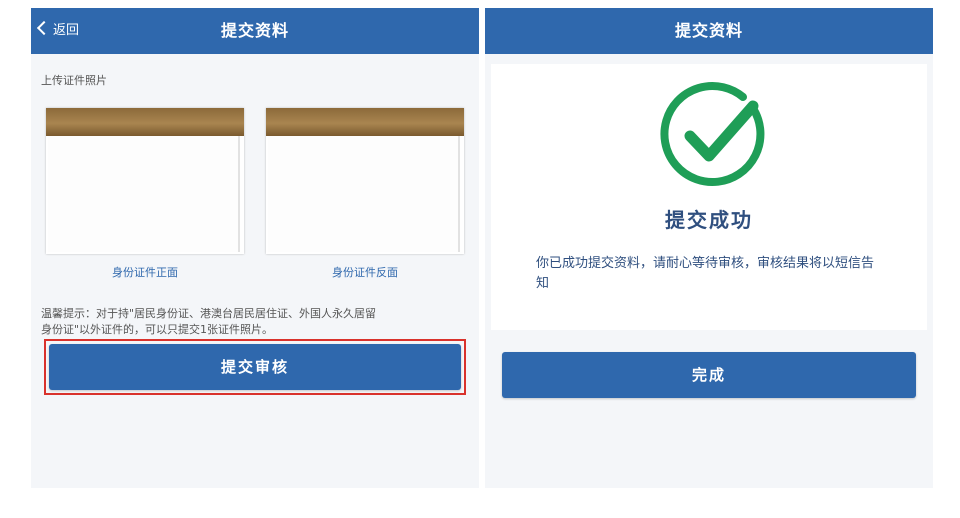  Describe the element at coordinates (44, 28) in the screenshot. I see `chevron-left-icon` at that location.